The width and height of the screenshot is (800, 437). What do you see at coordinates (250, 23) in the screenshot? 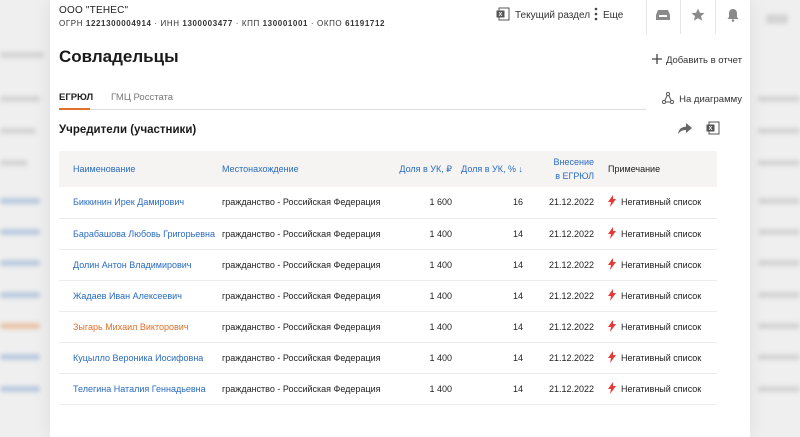
I see `kpp-label: КПП` at bounding box center [250, 23].